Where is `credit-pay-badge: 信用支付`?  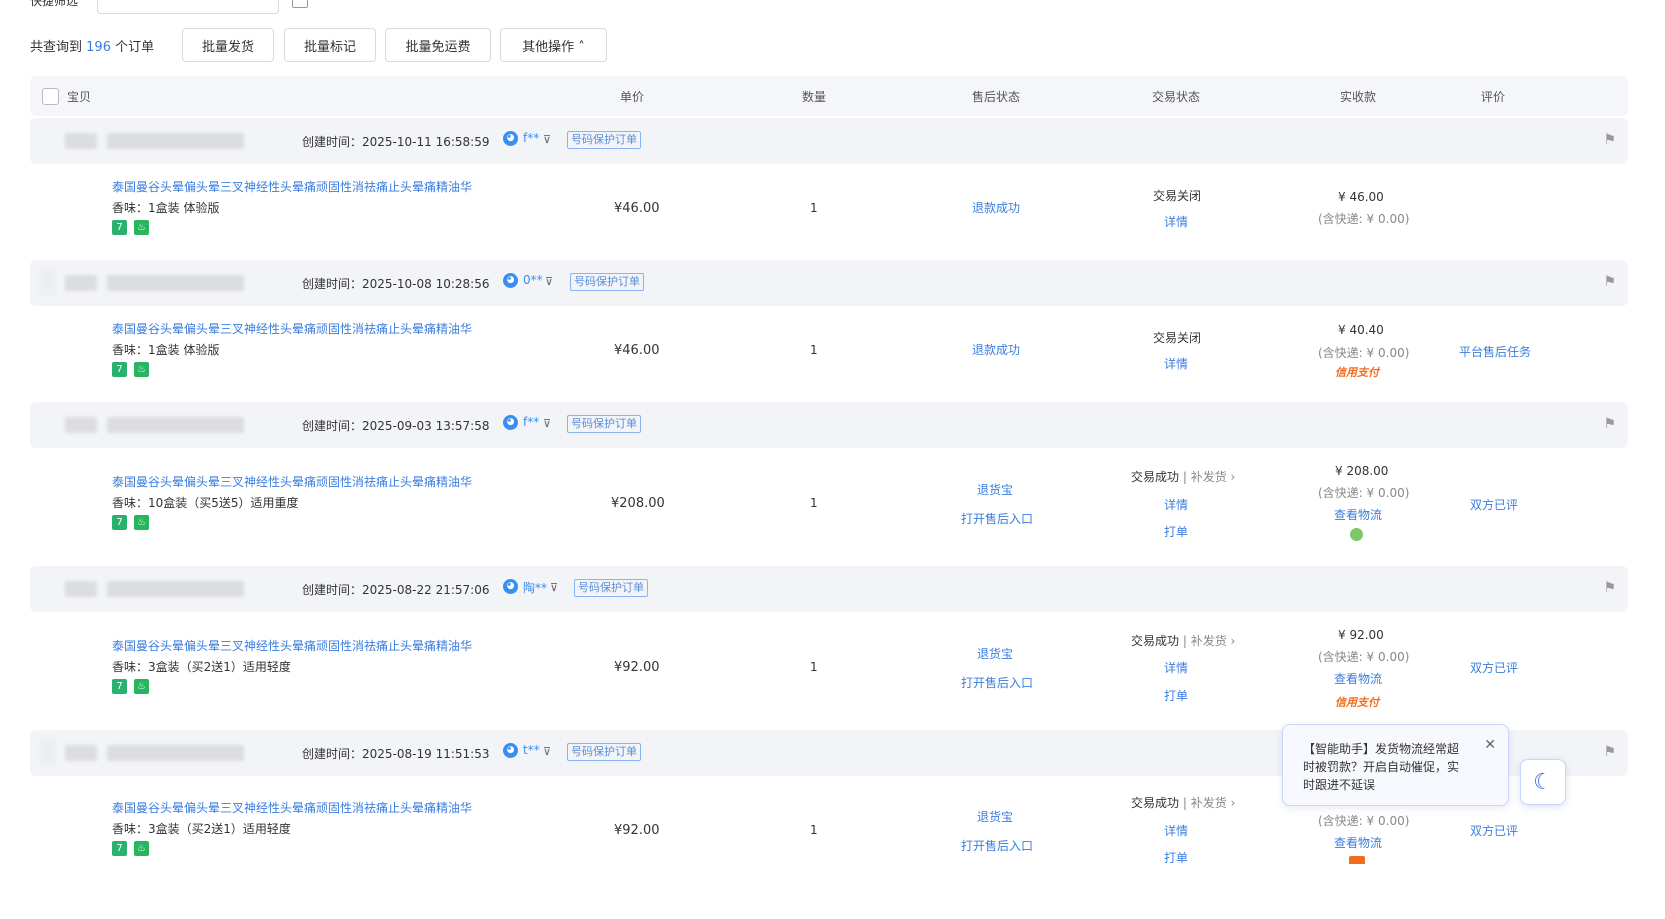
credit-pay-badge: 信用支付 is located at coordinates (1357, 372).